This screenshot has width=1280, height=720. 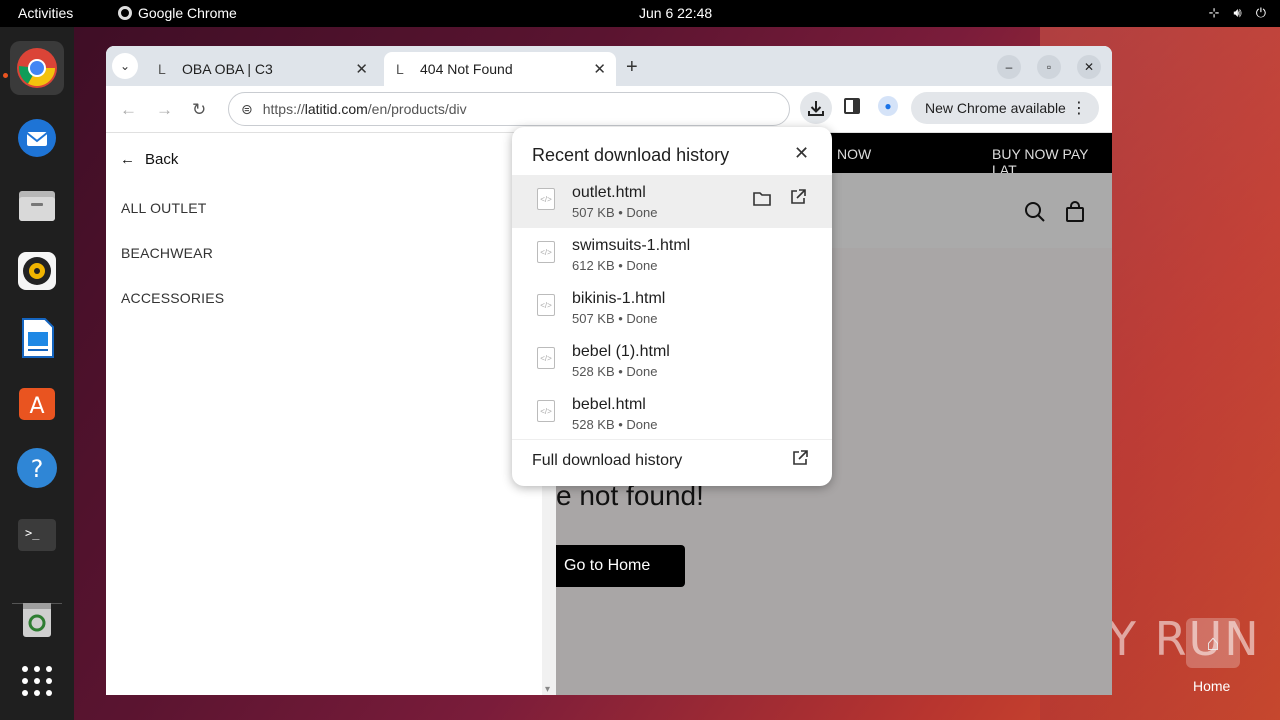 I want to click on new-chrome-label: New Chrome available, so click(x=995, y=108).